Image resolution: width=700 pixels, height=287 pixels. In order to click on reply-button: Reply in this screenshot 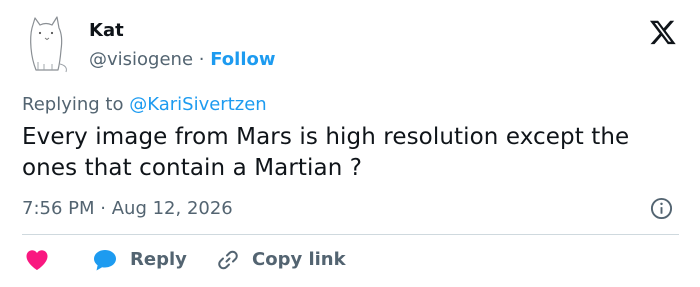, I will do `click(139, 260)`.